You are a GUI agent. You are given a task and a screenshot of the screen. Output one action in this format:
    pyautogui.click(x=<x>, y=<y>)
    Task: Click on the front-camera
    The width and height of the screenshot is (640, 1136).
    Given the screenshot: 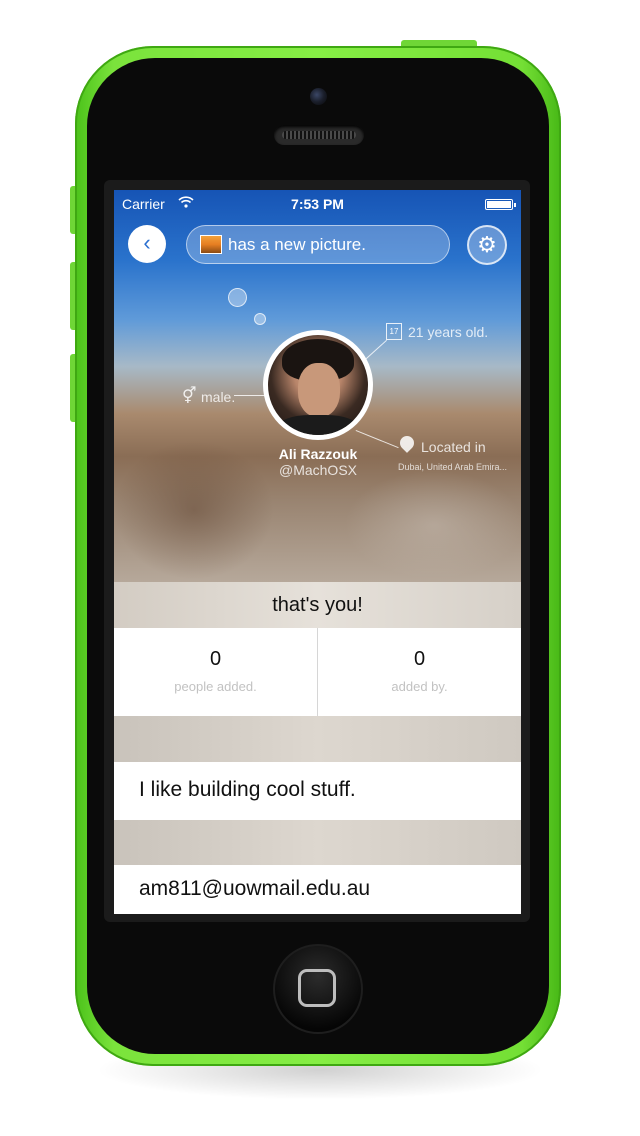 What is the action you would take?
    pyautogui.click(x=318, y=96)
    